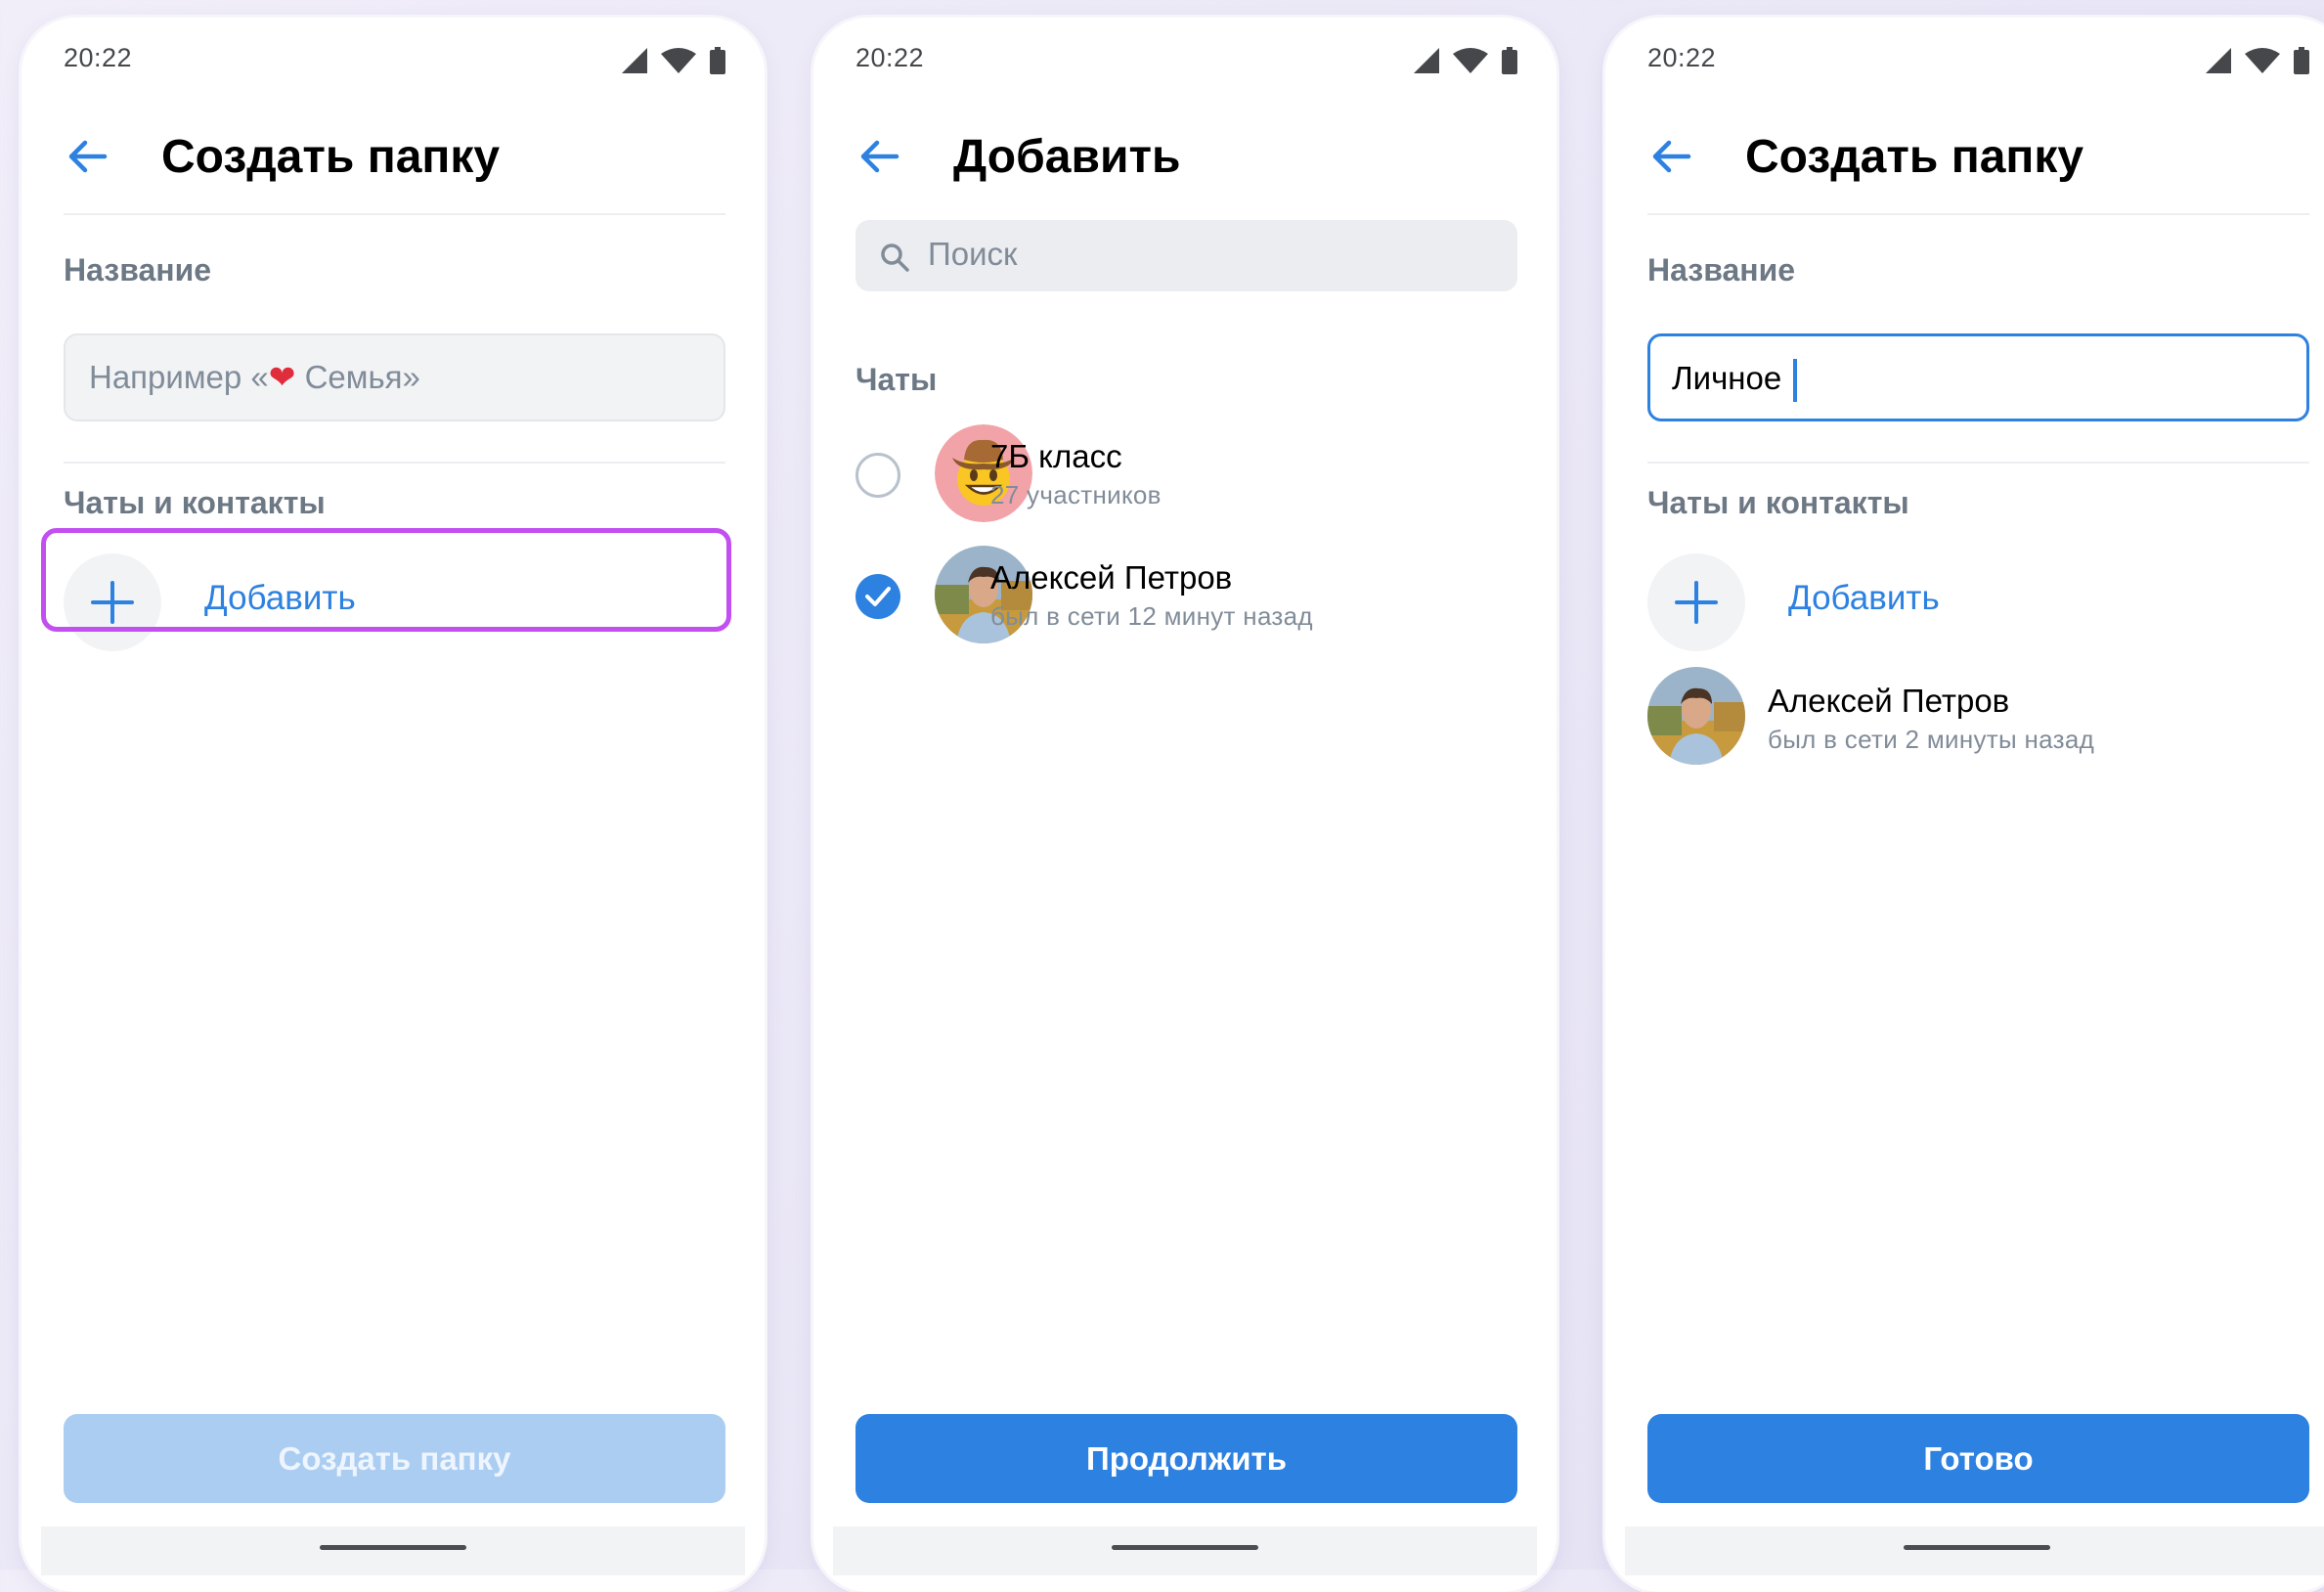  I want to click on folder-name-input: Например «❤ Семья», so click(394, 377).